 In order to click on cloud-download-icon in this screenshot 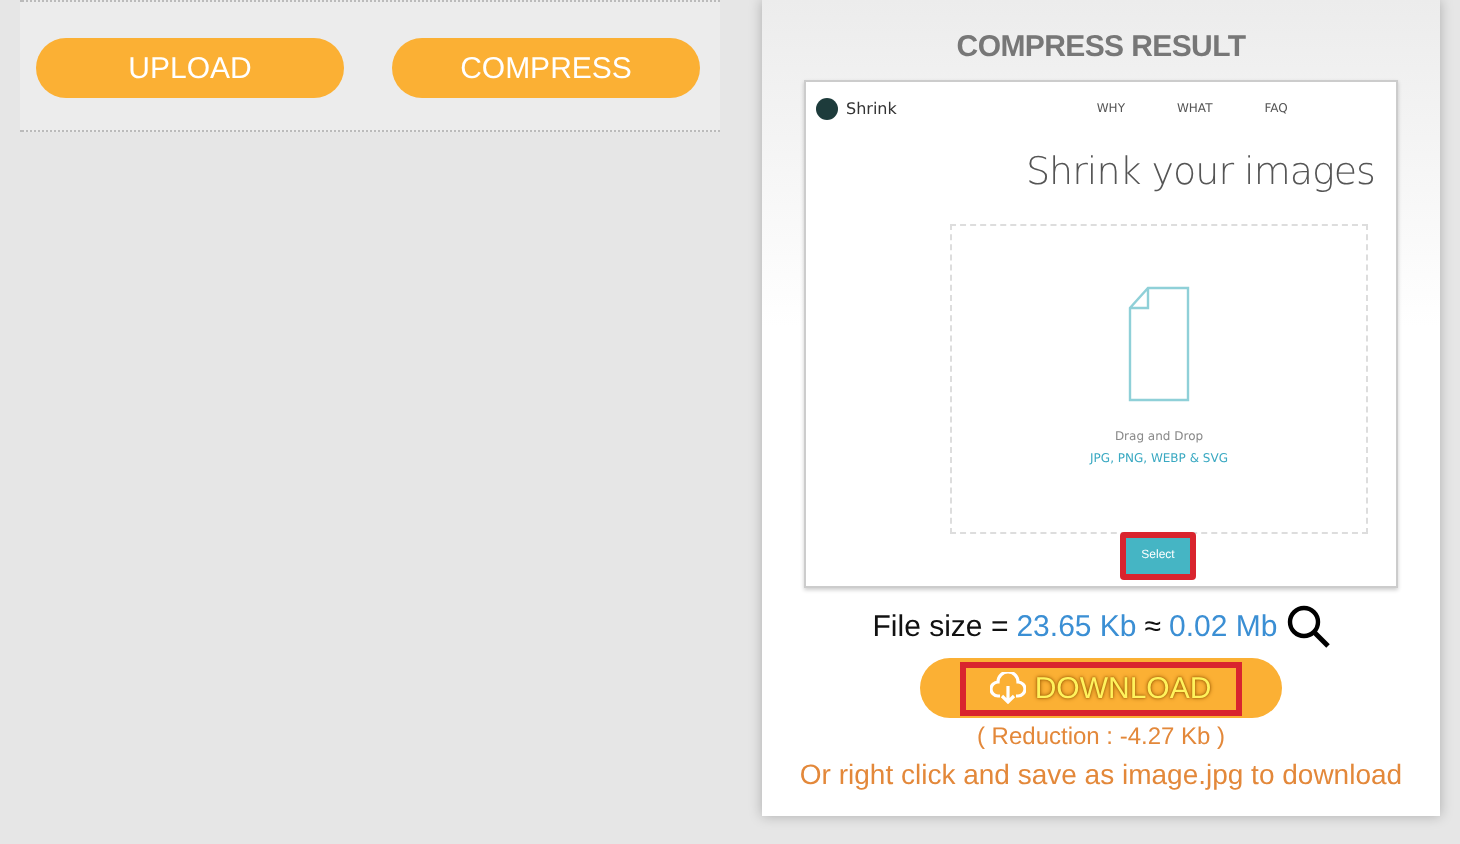, I will do `click(1008, 688)`.